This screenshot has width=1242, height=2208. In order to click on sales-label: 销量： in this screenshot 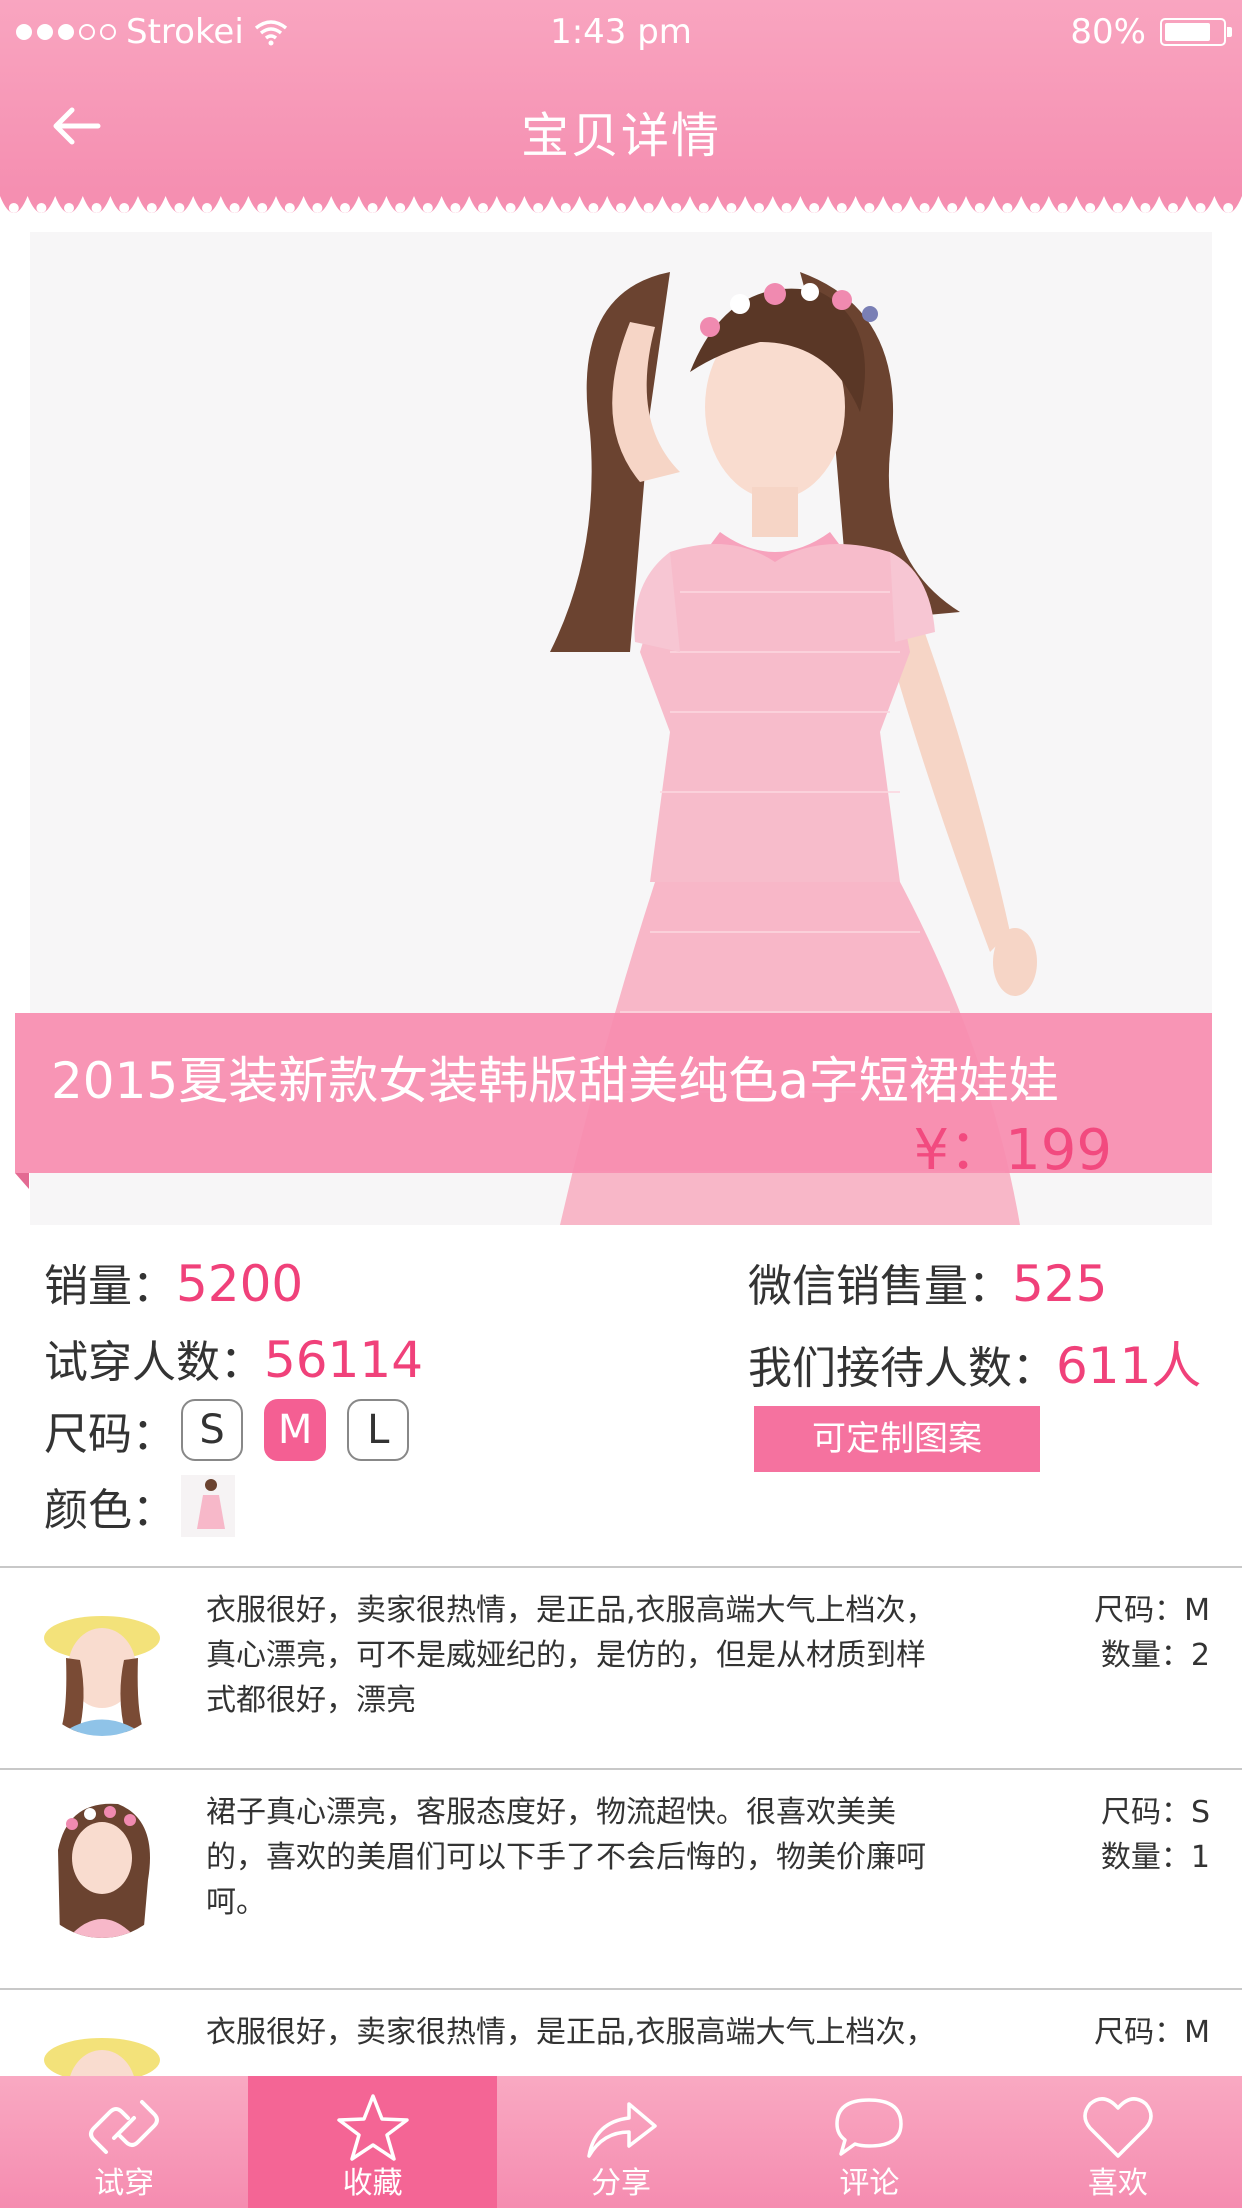, I will do `click(110, 1286)`.